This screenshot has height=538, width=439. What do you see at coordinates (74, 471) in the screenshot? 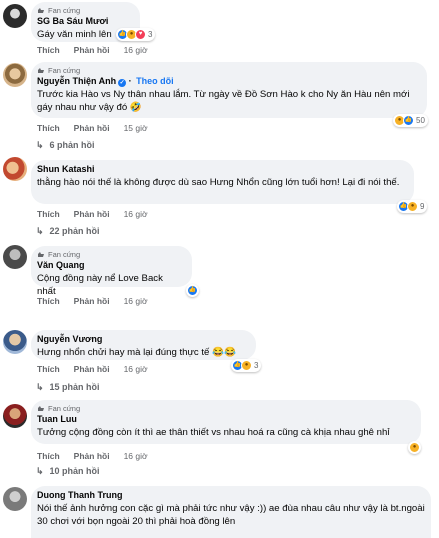
I see `replies-count: 10 phản hồi` at bounding box center [74, 471].